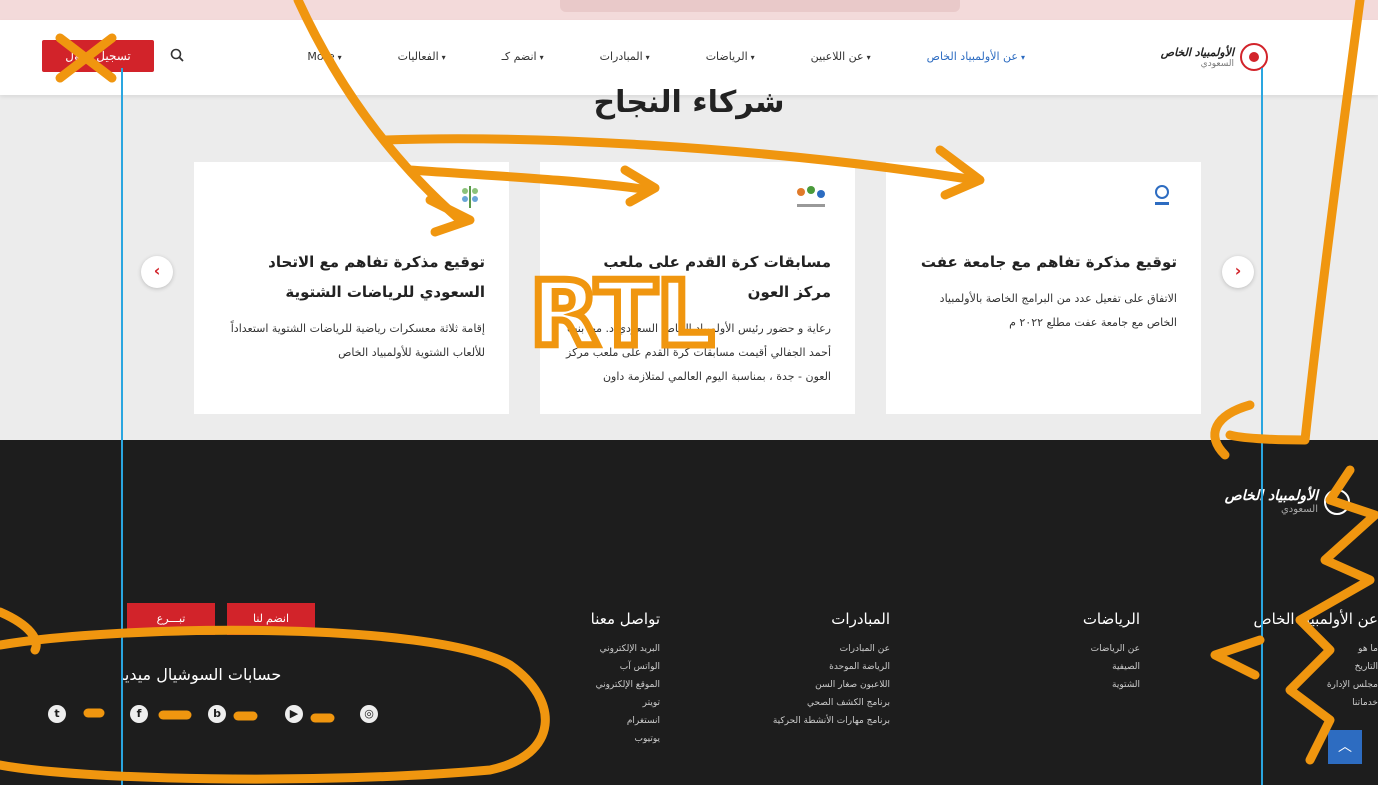 The height and width of the screenshot is (785, 1378). What do you see at coordinates (1111, 619) in the screenshot?
I see `footer-column-heading: الرياضات` at bounding box center [1111, 619].